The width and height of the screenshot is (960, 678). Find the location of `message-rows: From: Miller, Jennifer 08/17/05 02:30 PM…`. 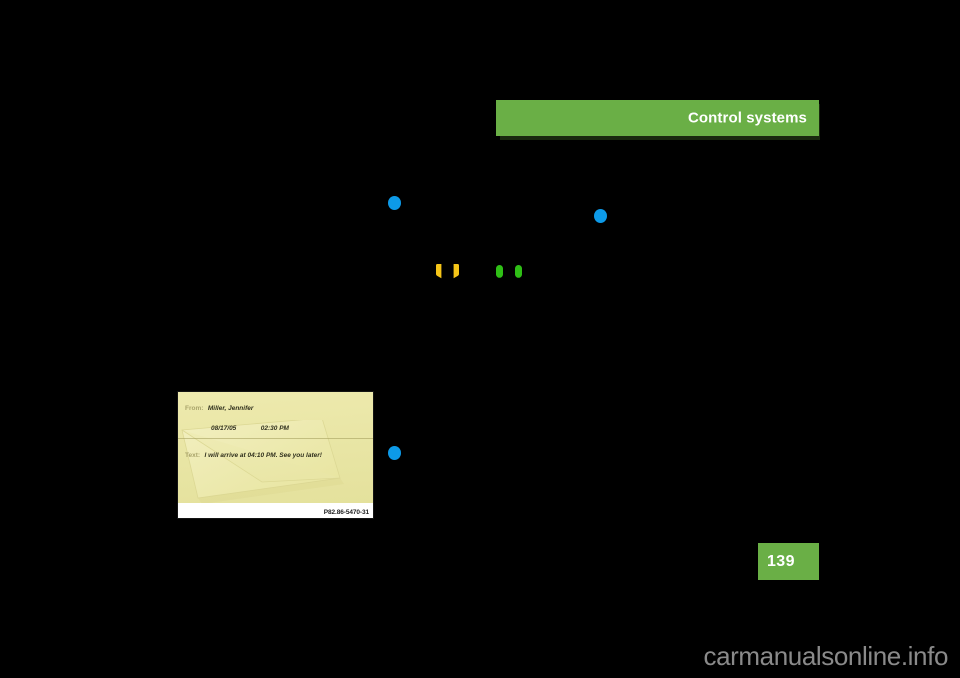

message-rows: From: Miller, Jennifer 08/17/05 02:30 PM… is located at coordinates (275, 429).